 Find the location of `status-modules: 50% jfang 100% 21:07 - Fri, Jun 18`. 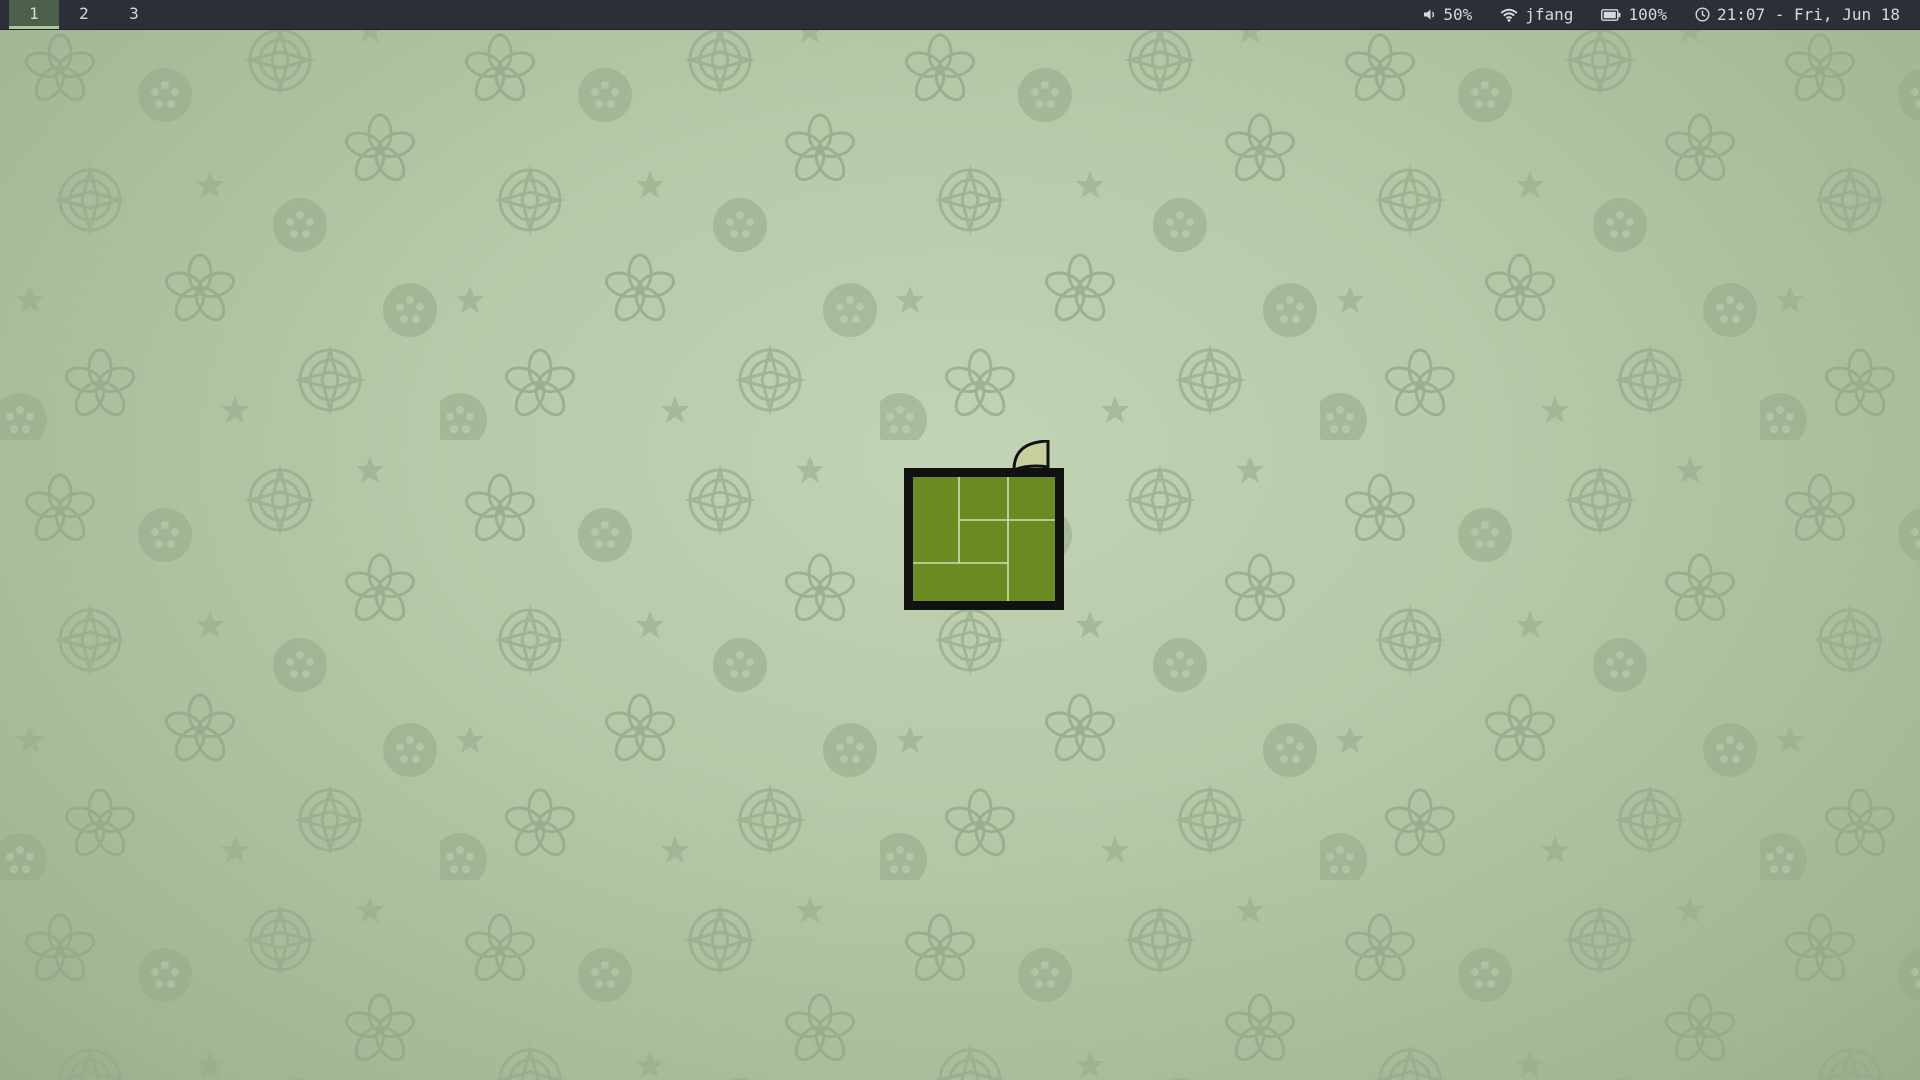

status-modules: 50% jfang 100% 21:07 - Fri, Jun 18 is located at coordinates (1657, 14).